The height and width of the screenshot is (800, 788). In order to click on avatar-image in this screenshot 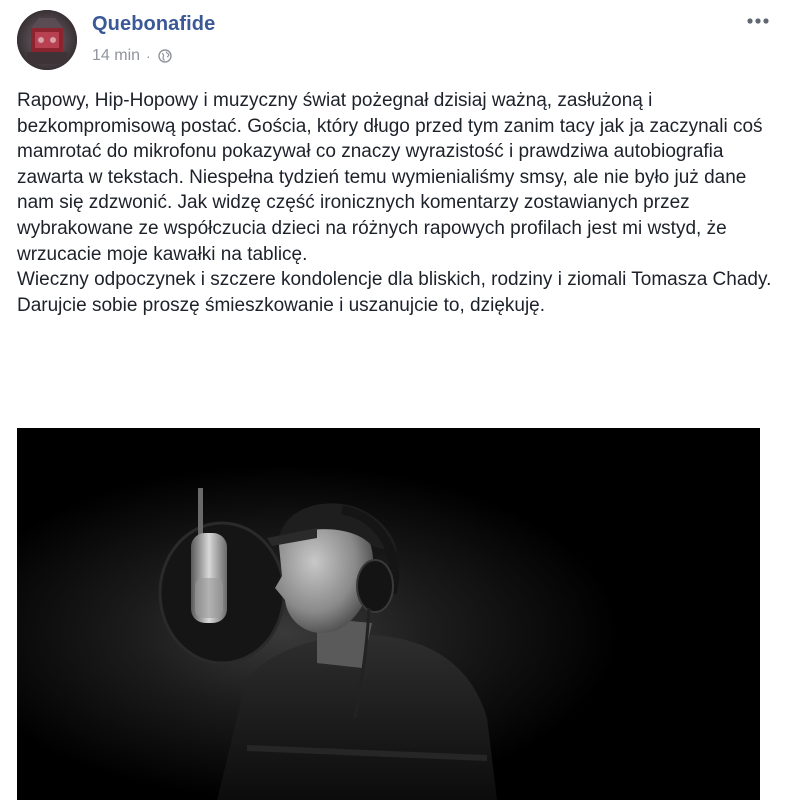, I will do `click(47, 40)`.